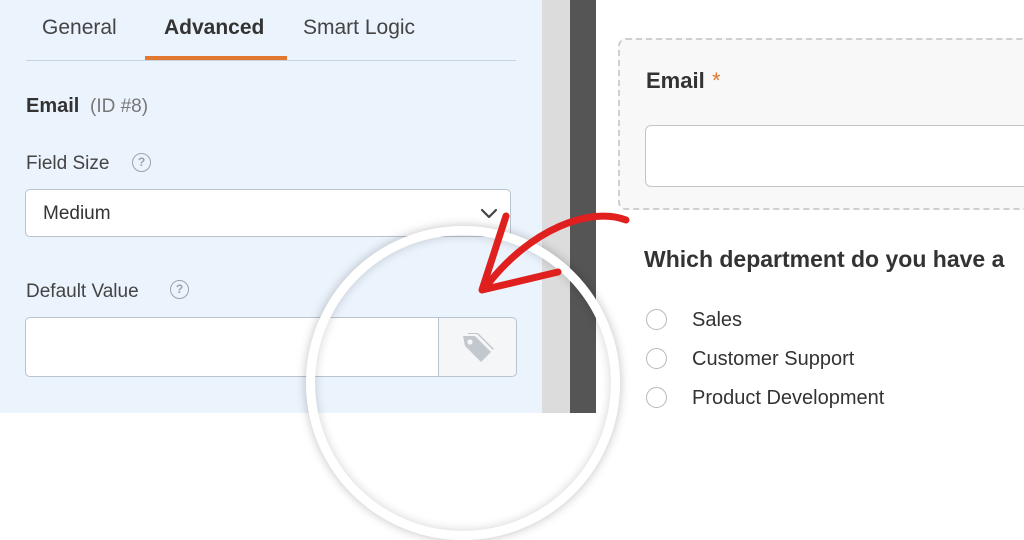  Describe the element at coordinates (834, 156) in the screenshot. I see `email-input` at that location.